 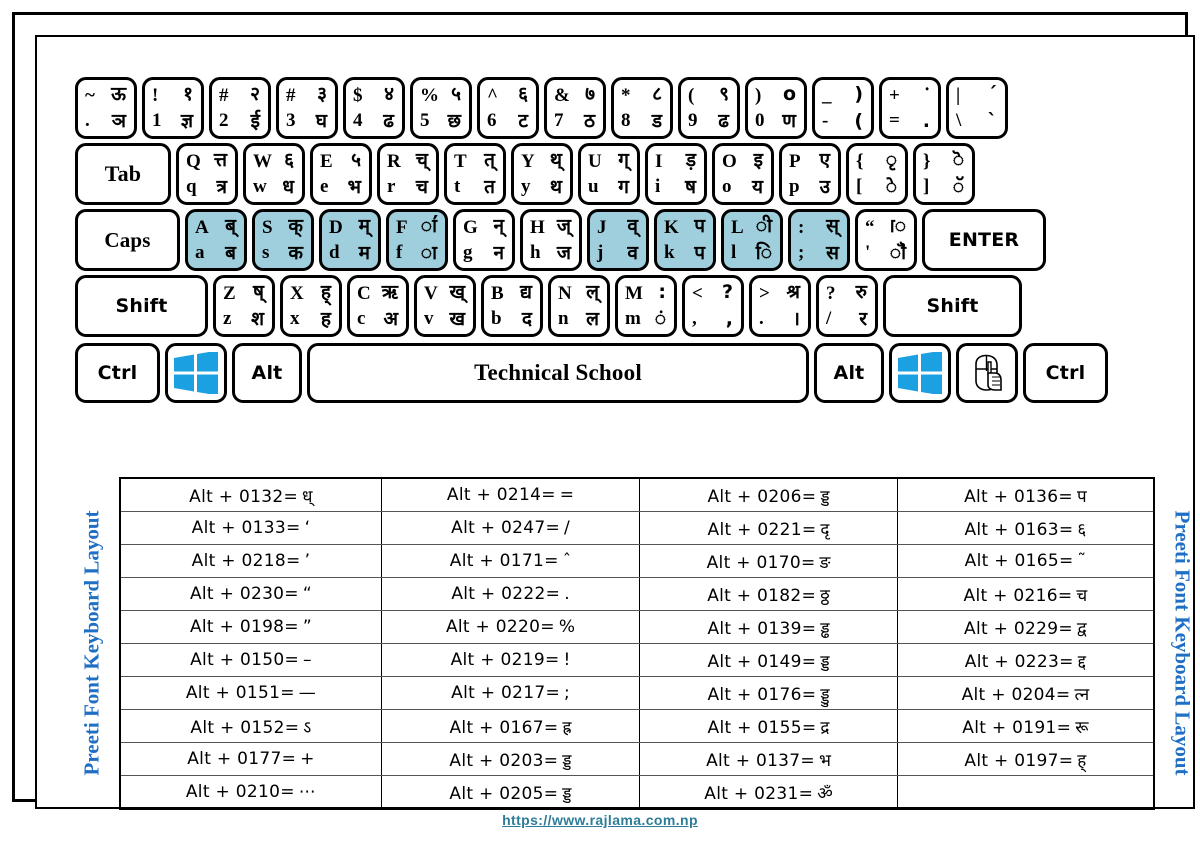 What do you see at coordinates (475, 174) in the screenshot?
I see `key-t: T त् t त` at bounding box center [475, 174].